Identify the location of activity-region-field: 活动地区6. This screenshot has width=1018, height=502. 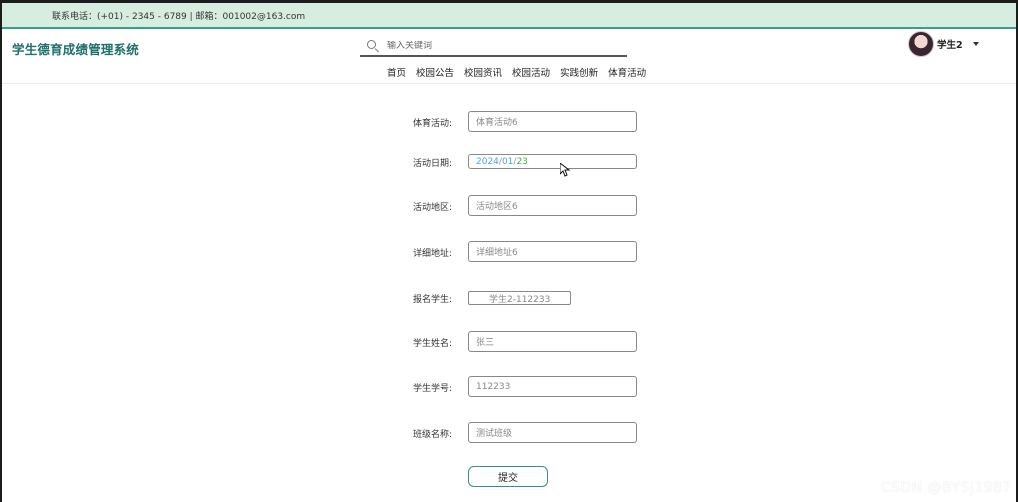
(552, 205).